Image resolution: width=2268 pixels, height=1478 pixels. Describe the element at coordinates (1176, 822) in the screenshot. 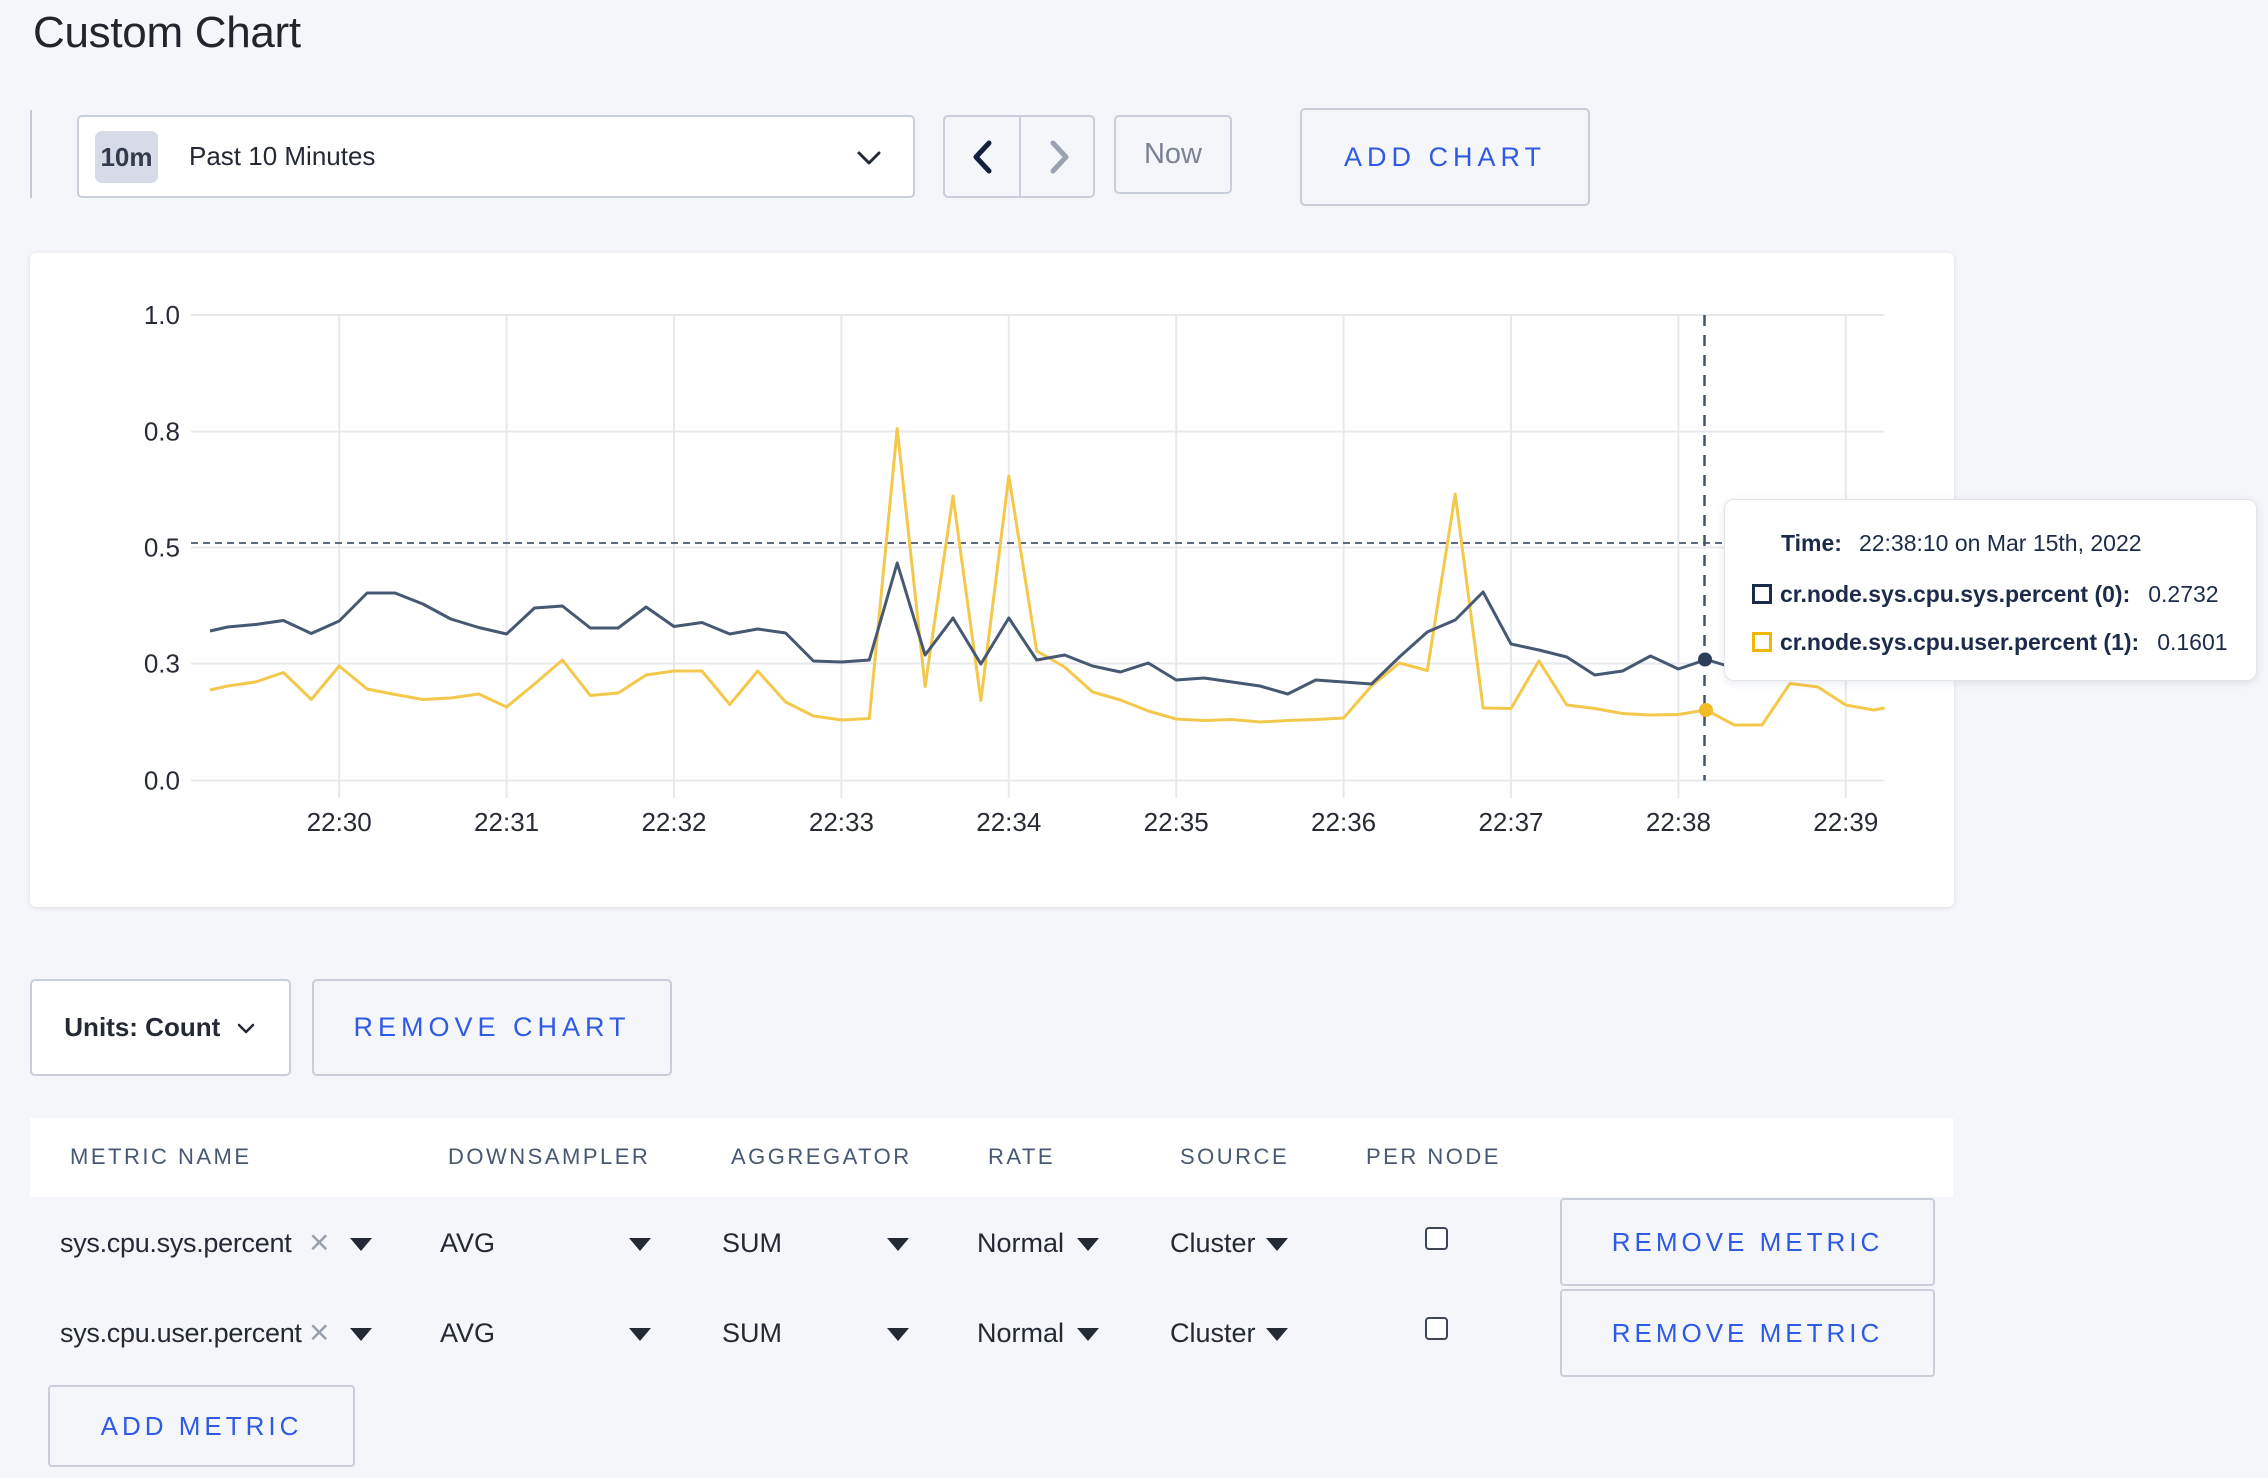

I see `svg-text: 22:35` at that location.